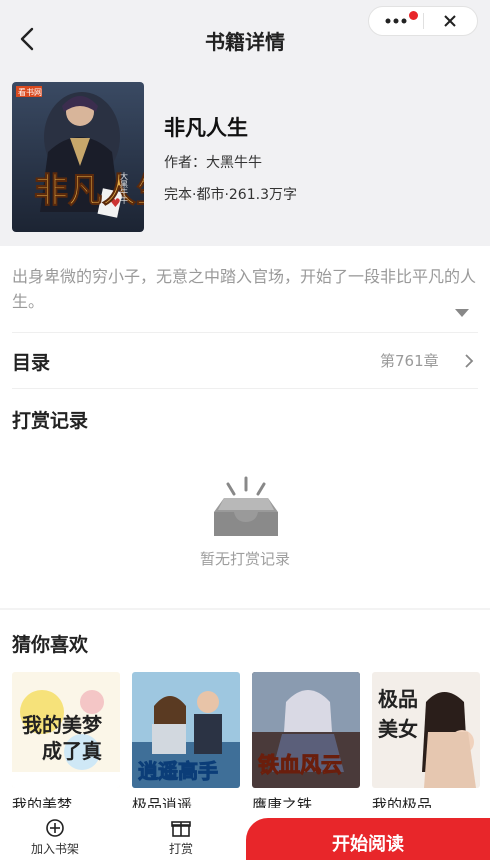  I want to click on section-separator, so click(245, 609).